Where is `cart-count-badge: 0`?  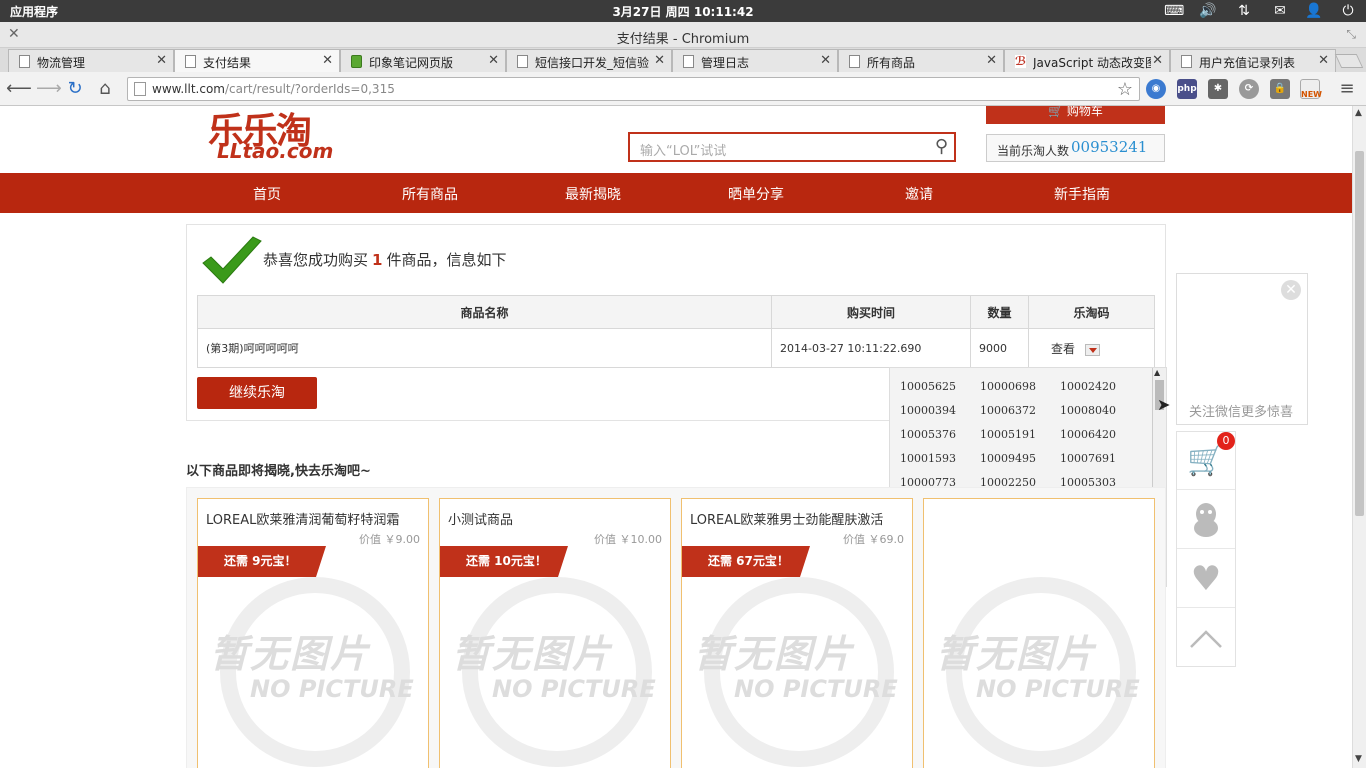
cart-count-badge: 0 is located at coordinates (1226, 441).